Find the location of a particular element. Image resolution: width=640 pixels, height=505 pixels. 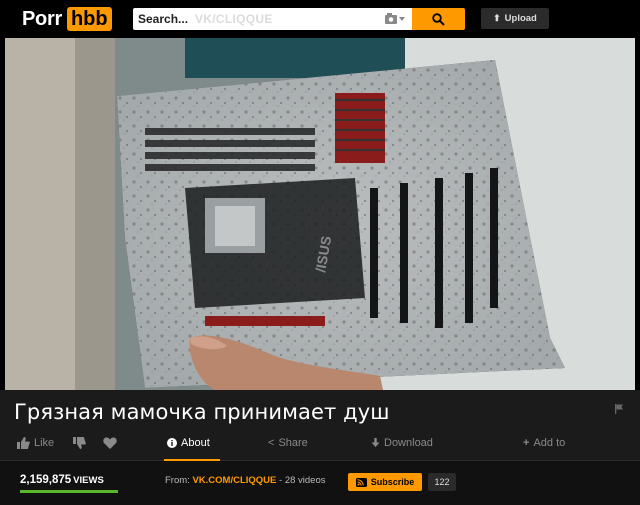

rating-bar is located at coordinates (69, 491).